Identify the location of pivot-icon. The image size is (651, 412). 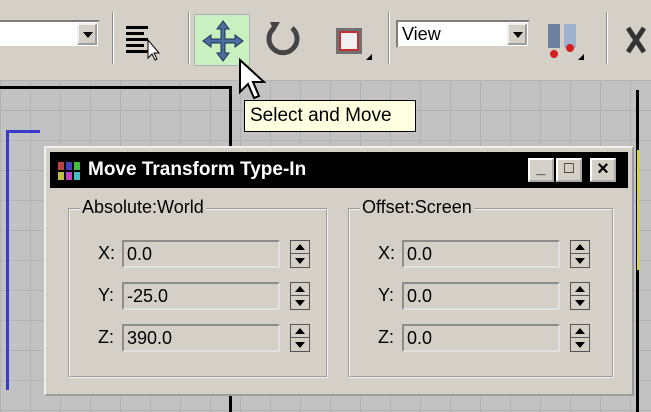
(566, 42).